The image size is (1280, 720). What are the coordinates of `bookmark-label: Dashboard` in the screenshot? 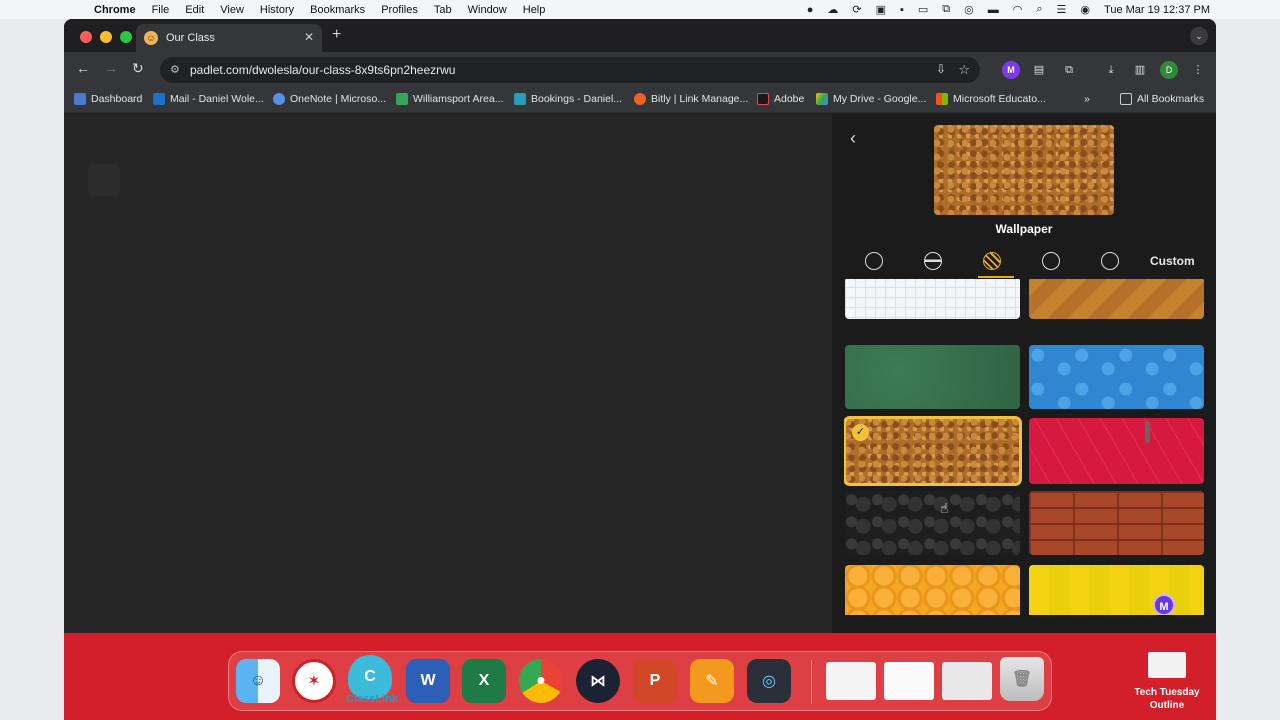 It's located at (117, 99).